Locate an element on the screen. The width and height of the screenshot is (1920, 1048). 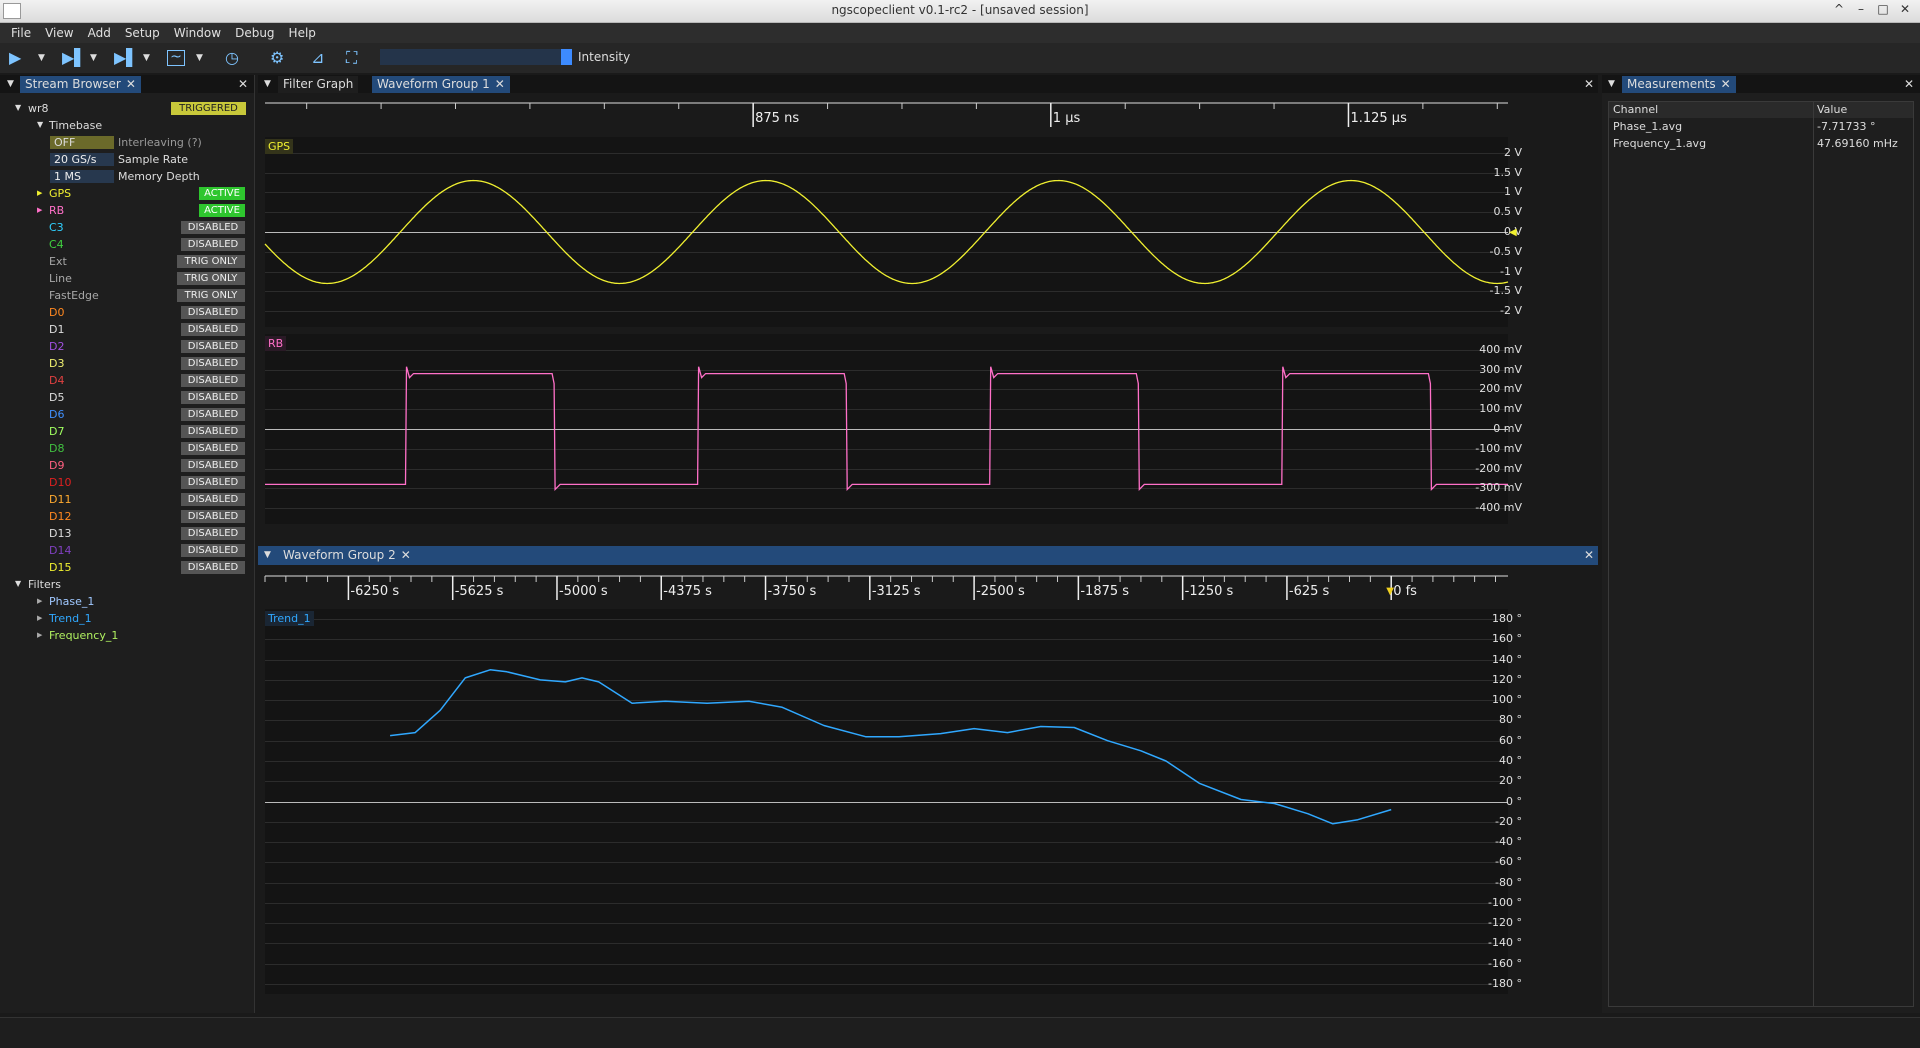
sample-rate-field: 20 GS/s is located at coordinates (82, 159).